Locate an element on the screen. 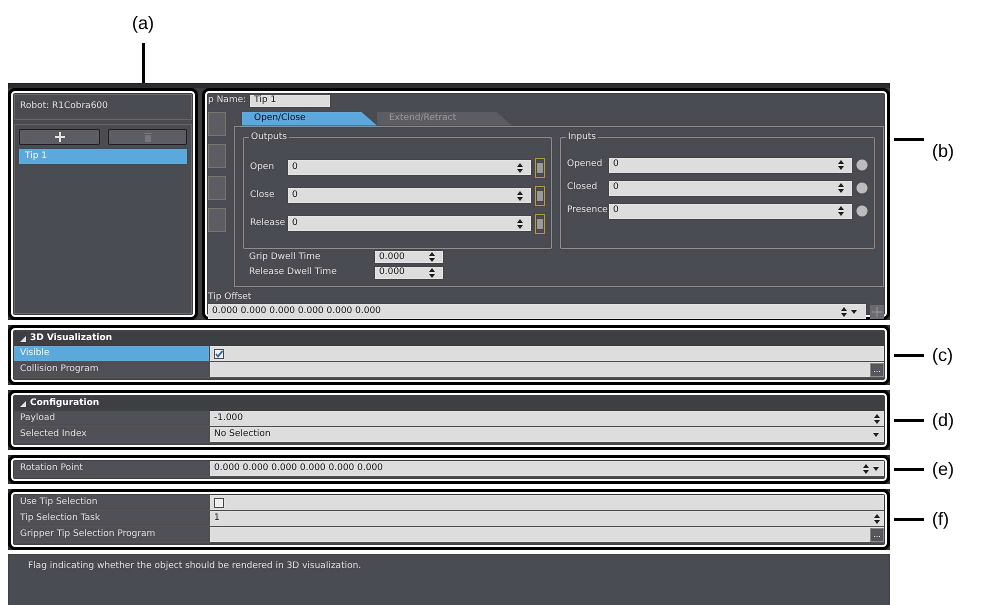 The image size is (984, 605). property-label: Gripper Tip Selection Program is located at coordinates (111, 534).